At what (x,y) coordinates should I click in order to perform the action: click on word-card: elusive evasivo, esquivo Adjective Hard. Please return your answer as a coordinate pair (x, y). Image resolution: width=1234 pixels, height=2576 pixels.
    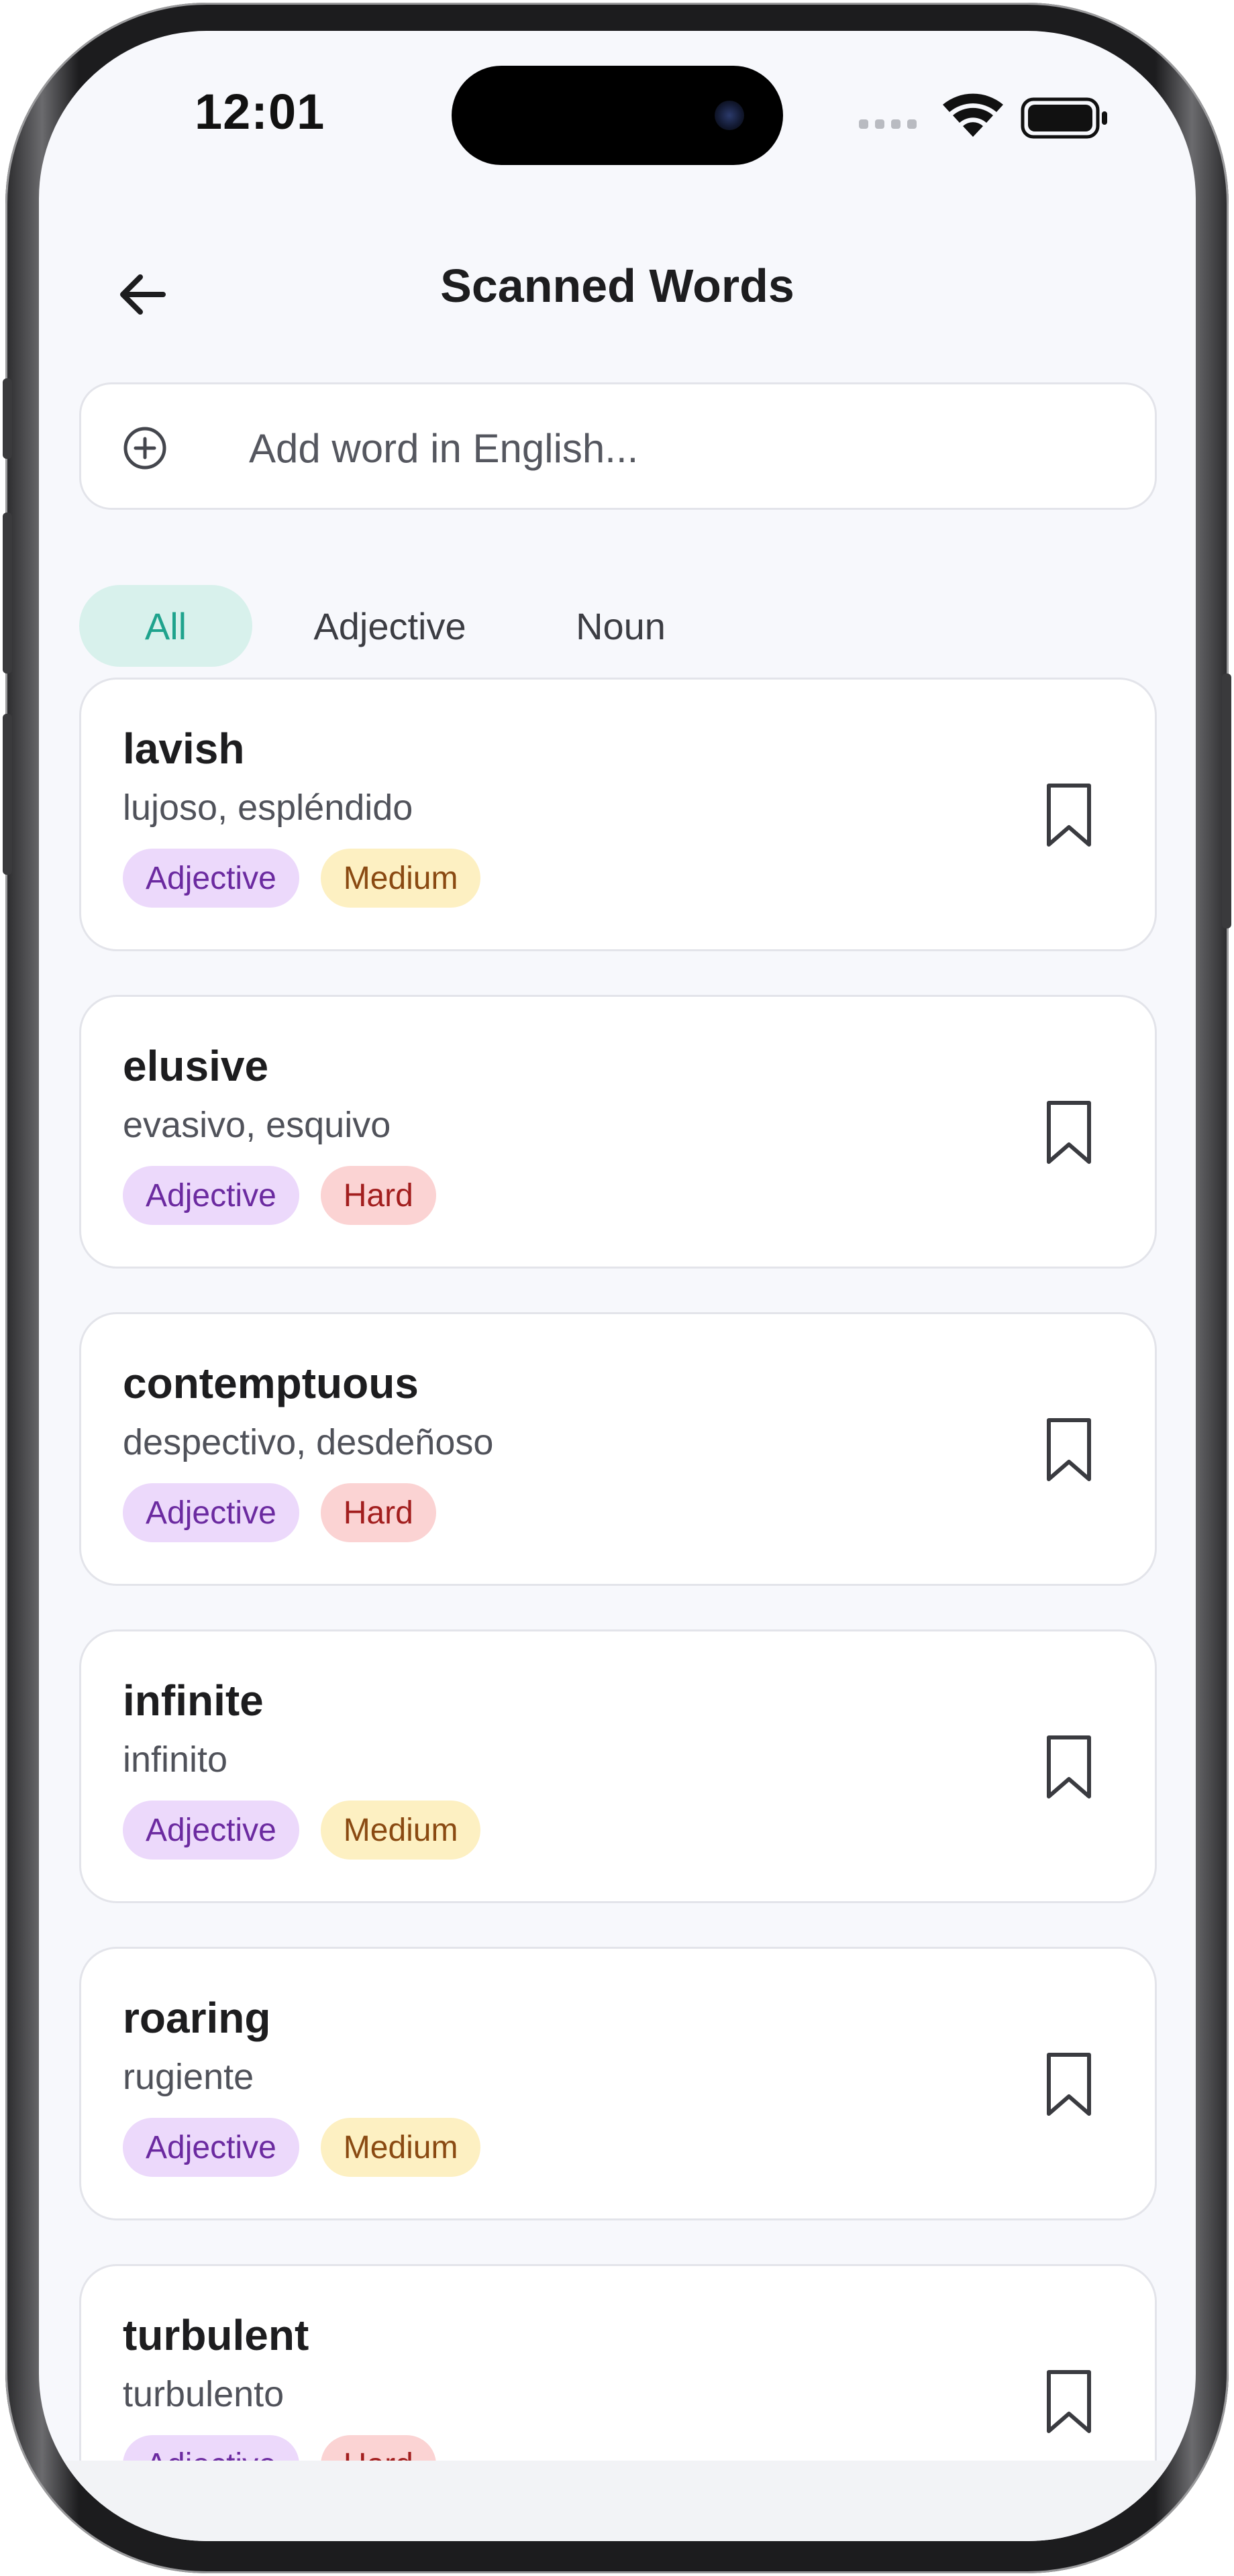
    Looking at the image, I should click on (618, 1132).